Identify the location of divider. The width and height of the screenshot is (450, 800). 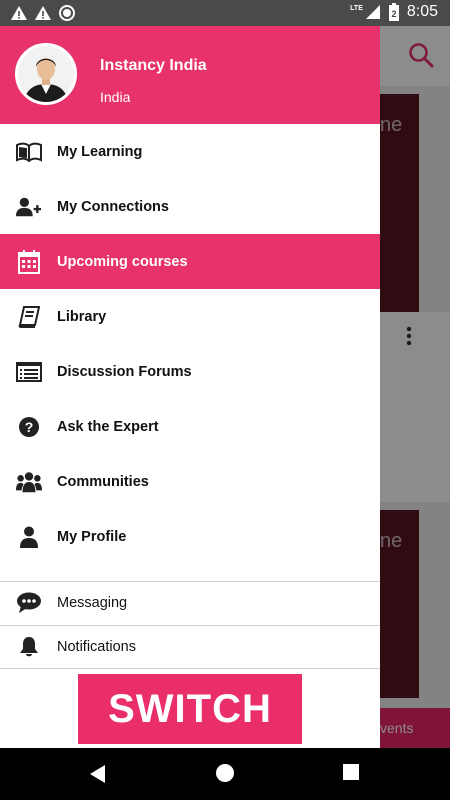
(190, 668).